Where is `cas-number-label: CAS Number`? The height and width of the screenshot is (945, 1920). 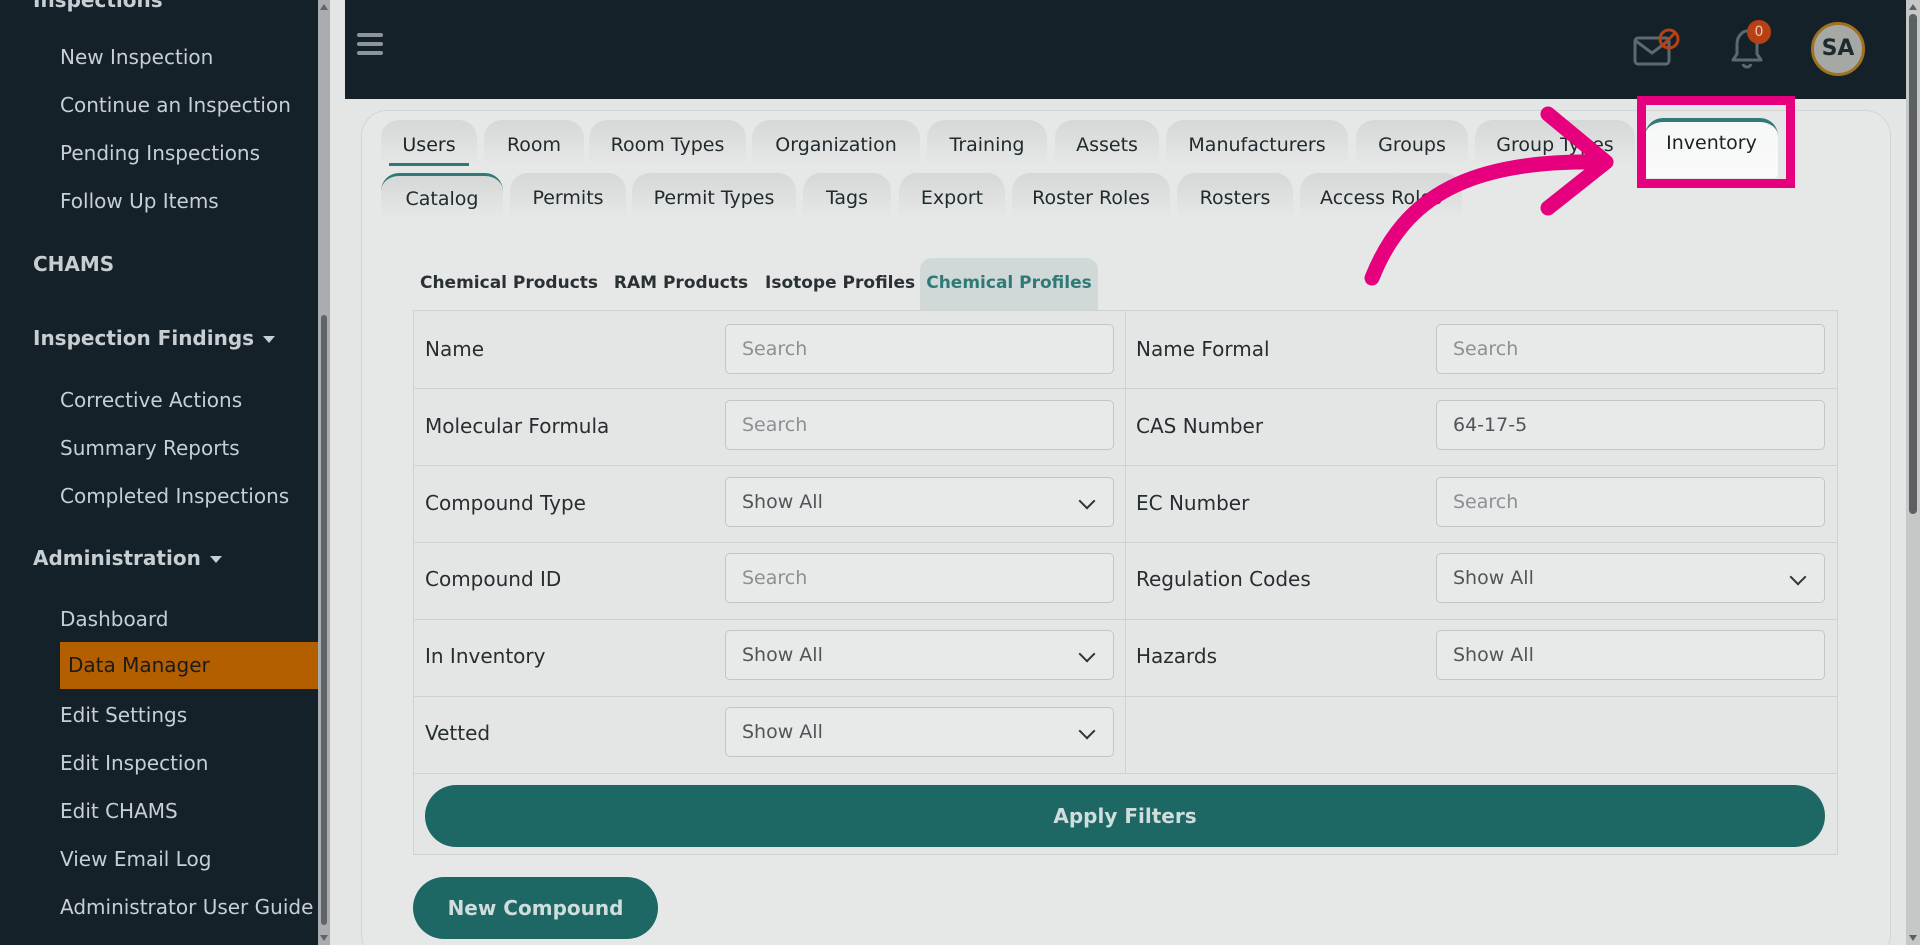 cas-number-label: CAS Number is located at coordinates (1200, 426).